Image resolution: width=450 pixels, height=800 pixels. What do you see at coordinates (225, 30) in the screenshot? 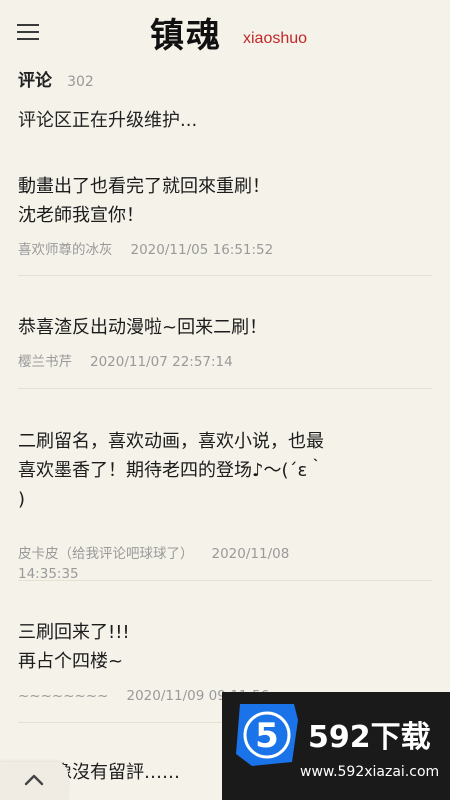
I see `app-header: 镇魂 xiaoshuo` at bounding box center [225, 30].